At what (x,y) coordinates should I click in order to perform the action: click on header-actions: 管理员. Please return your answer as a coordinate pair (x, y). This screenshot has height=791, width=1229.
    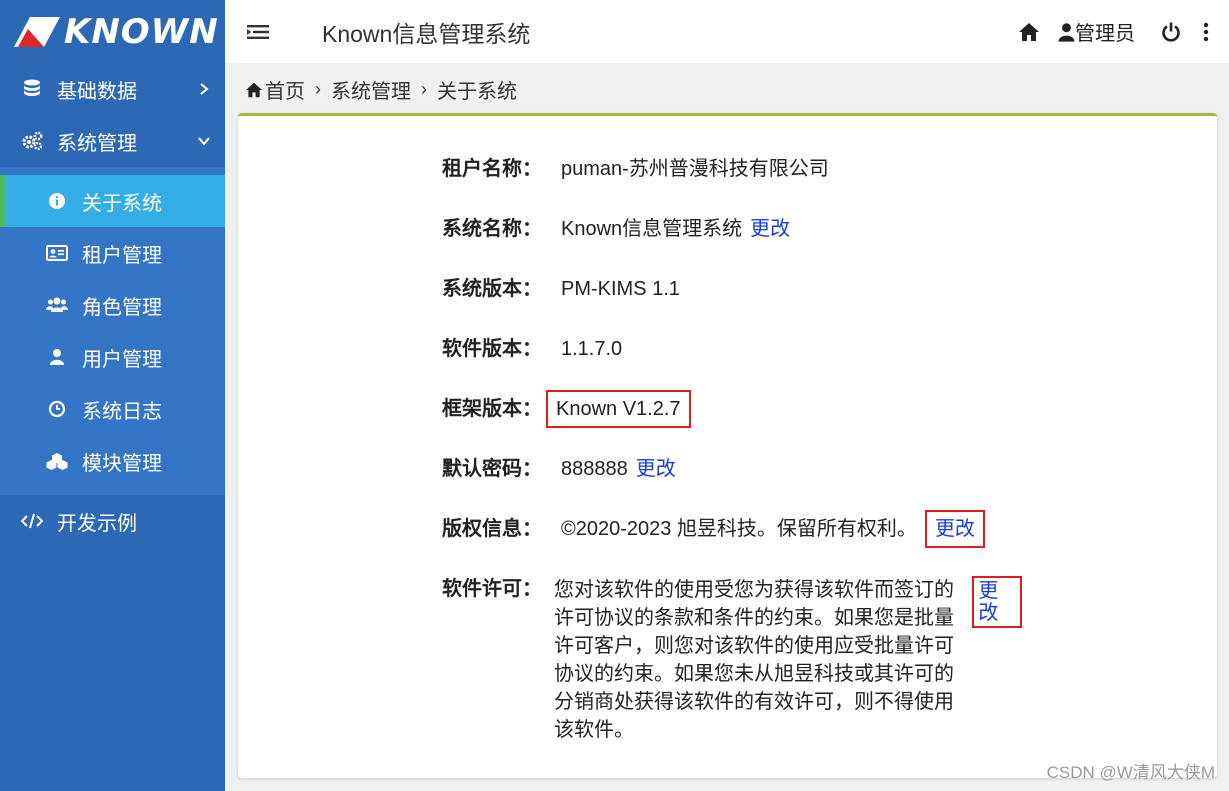
    Looking at the image, I should click on (1104, 31).